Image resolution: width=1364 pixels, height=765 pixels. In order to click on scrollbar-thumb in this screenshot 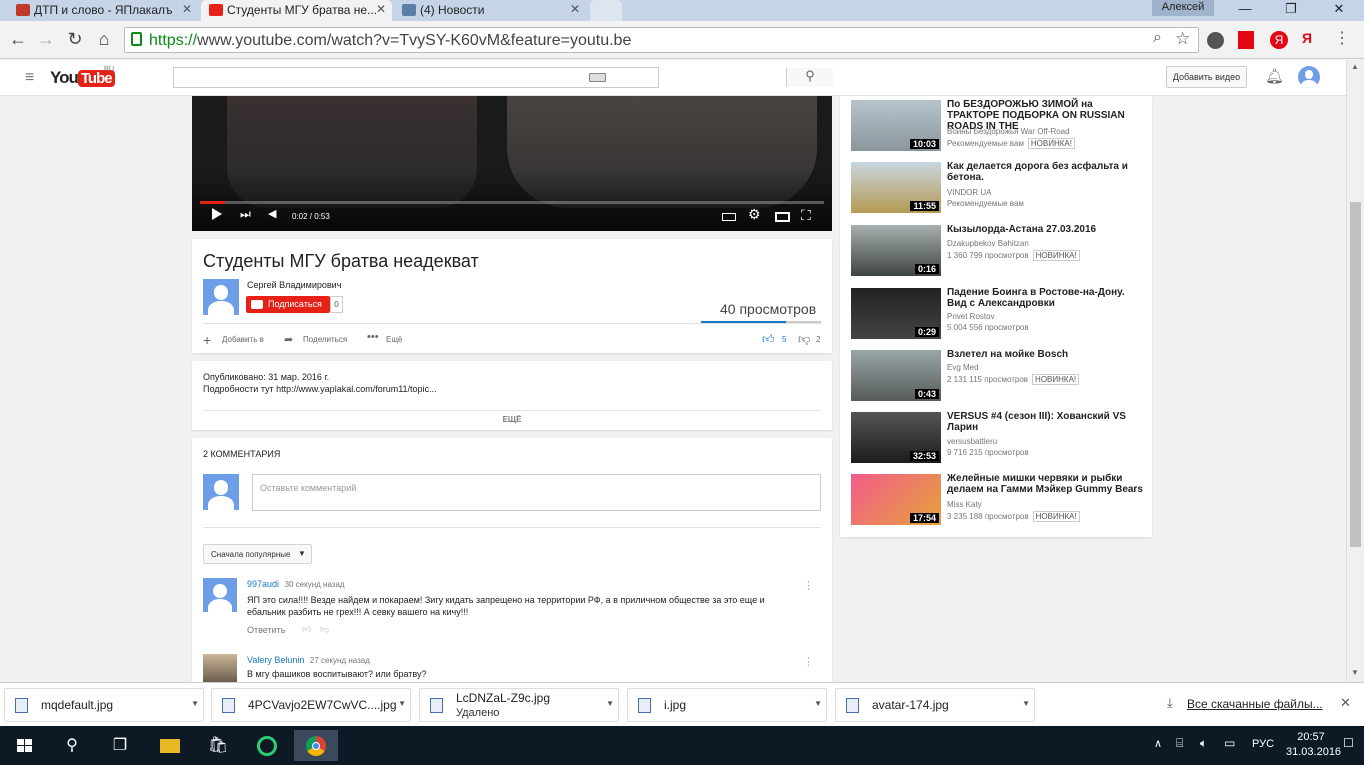, I will do `click(1355, 374)`.